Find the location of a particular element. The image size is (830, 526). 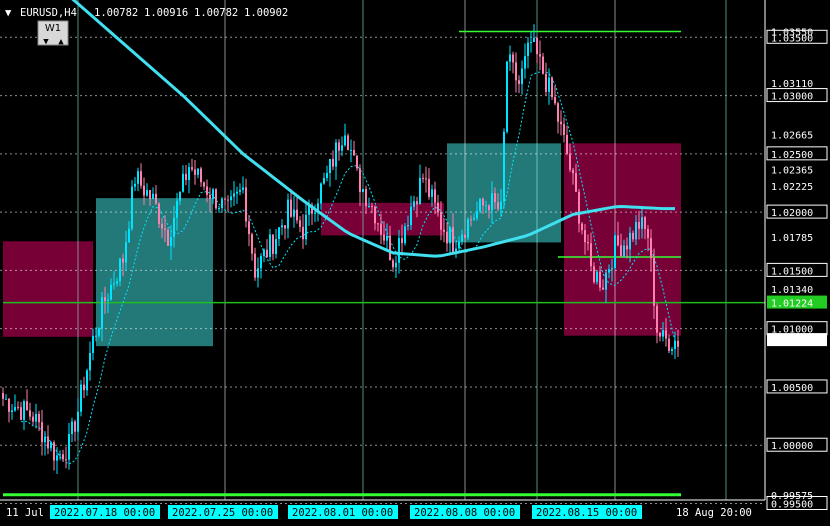

timeframe-up-icon: ▲ is located at coordinates (61, 42).